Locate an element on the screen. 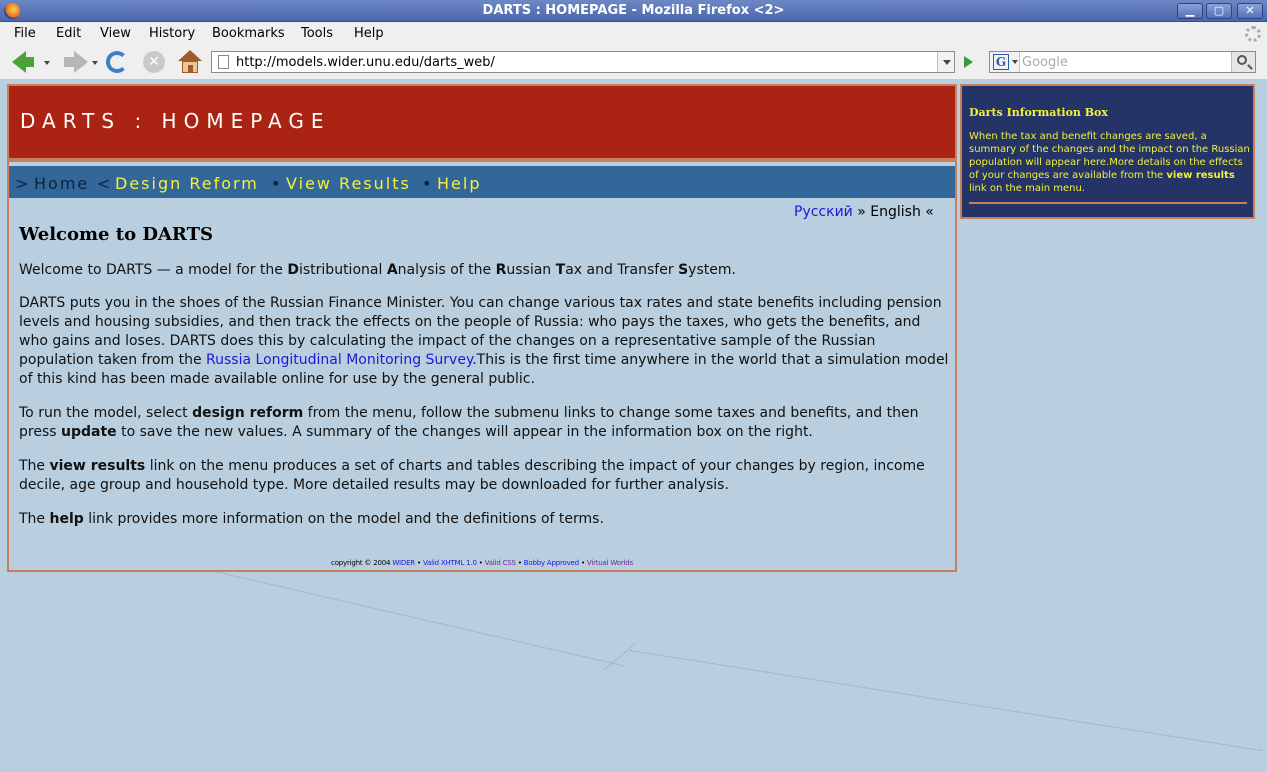 The height and width of the screenshot is (772, 1267). url-history-dropdown is located at coordinates (945, 62).